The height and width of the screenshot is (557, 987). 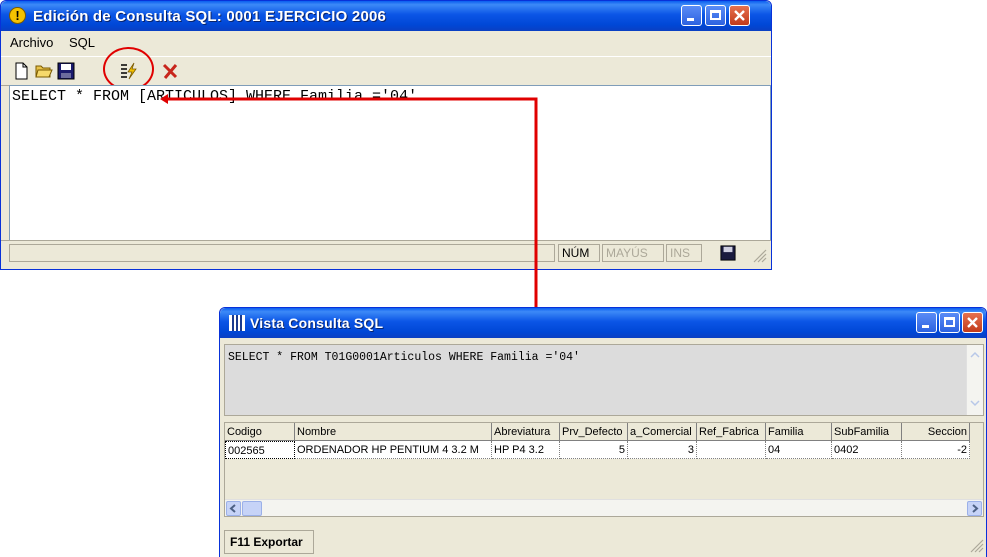 I want to click on editor-statusbar: NÚM MAYÚS INS, so click(x=386, y=254).